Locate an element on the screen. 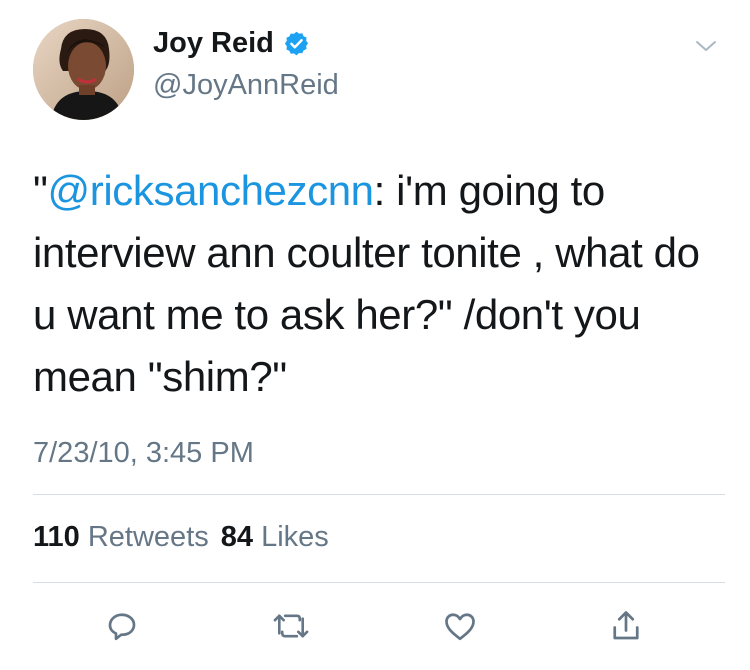 The width and height of the screenshot is (750, 670). likes-stat: 84 Likes is located at coordinates (275, 537).